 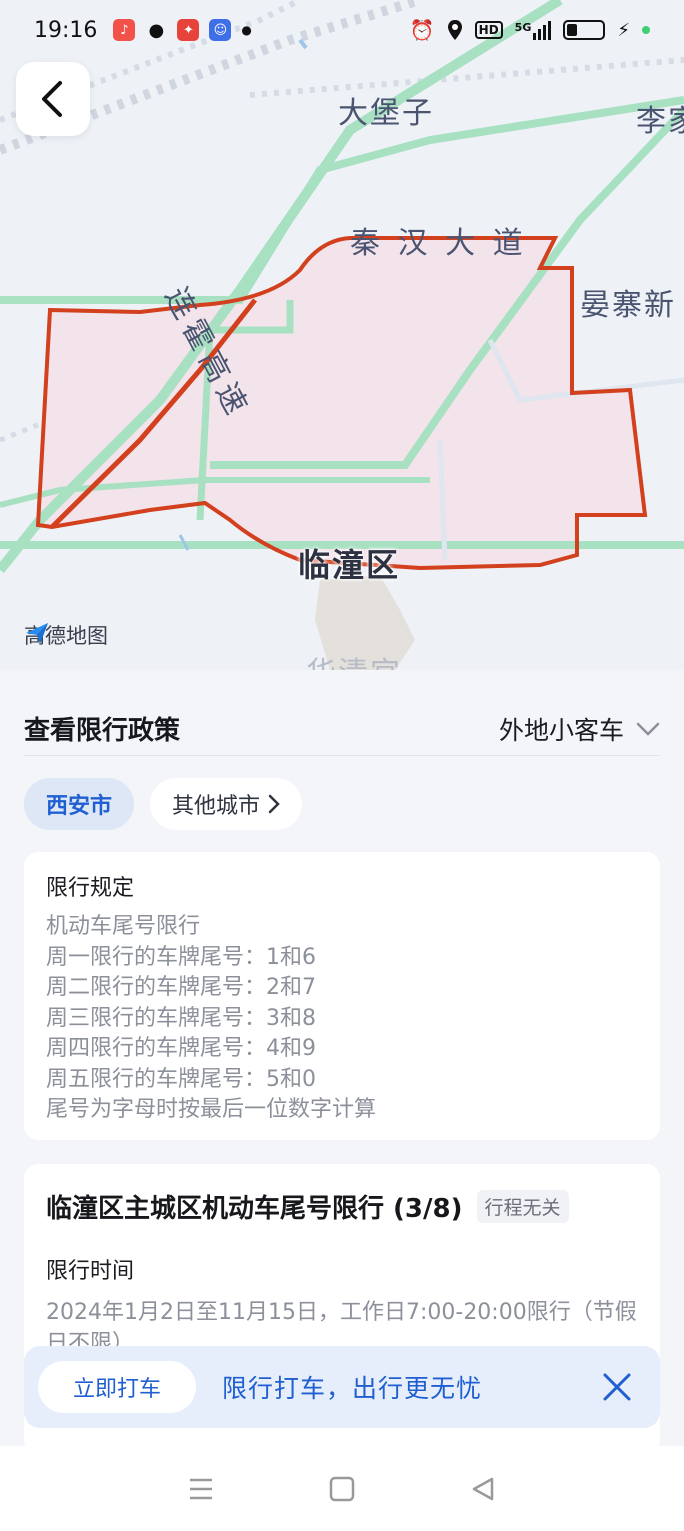 What do you see at coordinates (354, 659) in the screenshot?
I see `place-label-huaqinggong: 华清宫` at bounding box center [354, 659].